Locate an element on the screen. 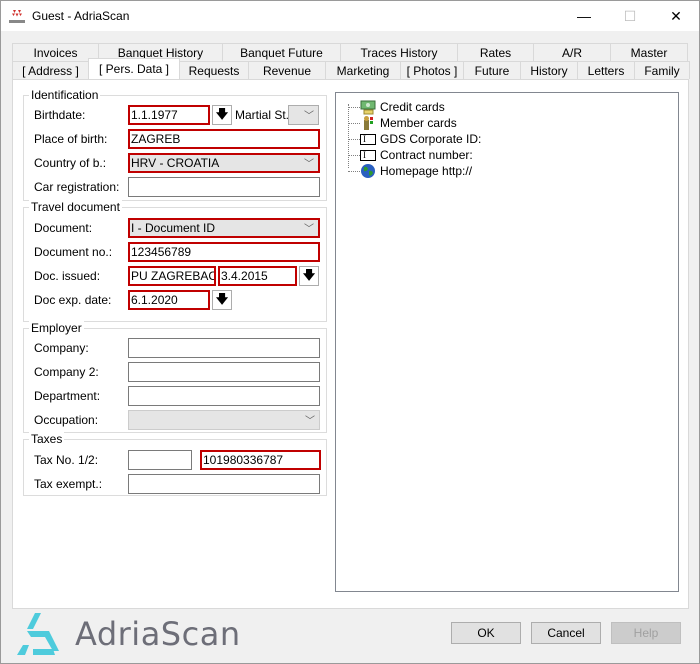  travel-document-title: Travel document is located at coordinates (75, 207).